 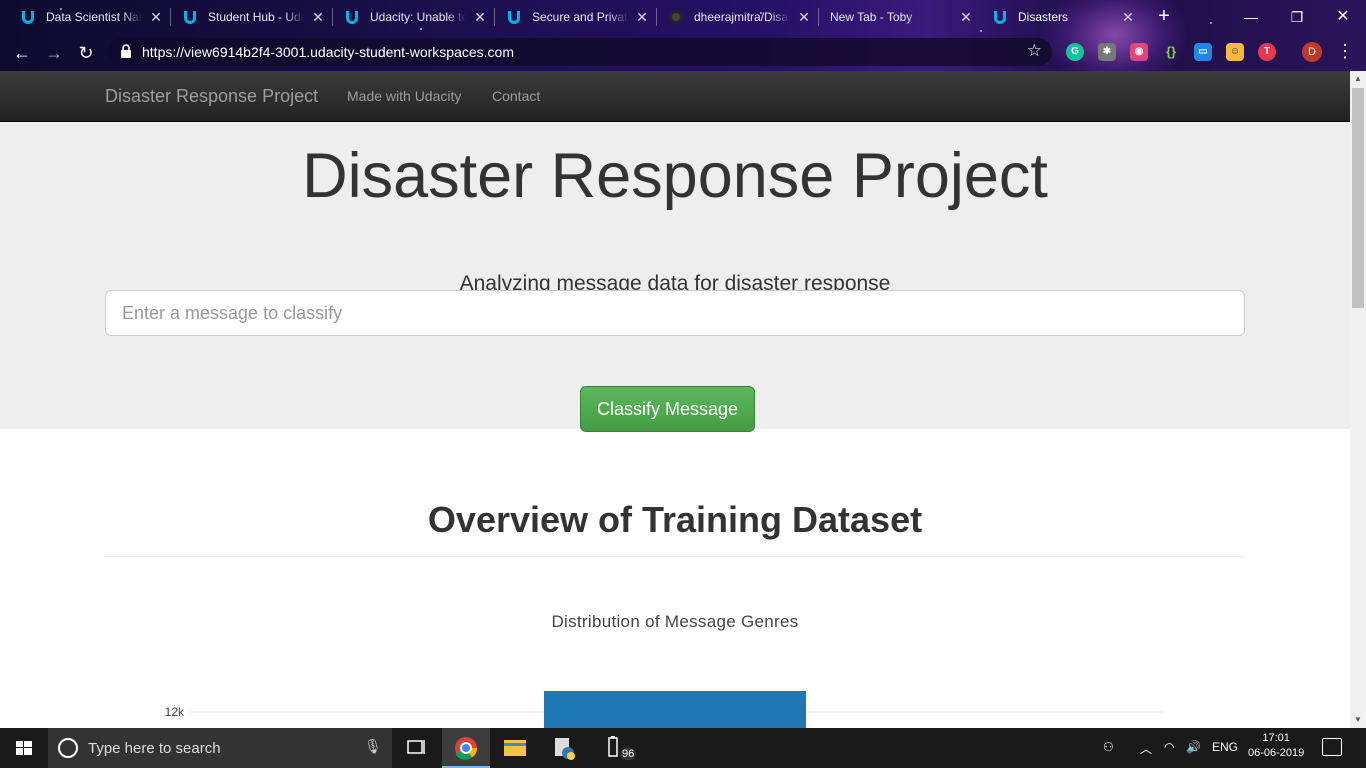 I want to click on github-icon, so click(x=676, y=17).